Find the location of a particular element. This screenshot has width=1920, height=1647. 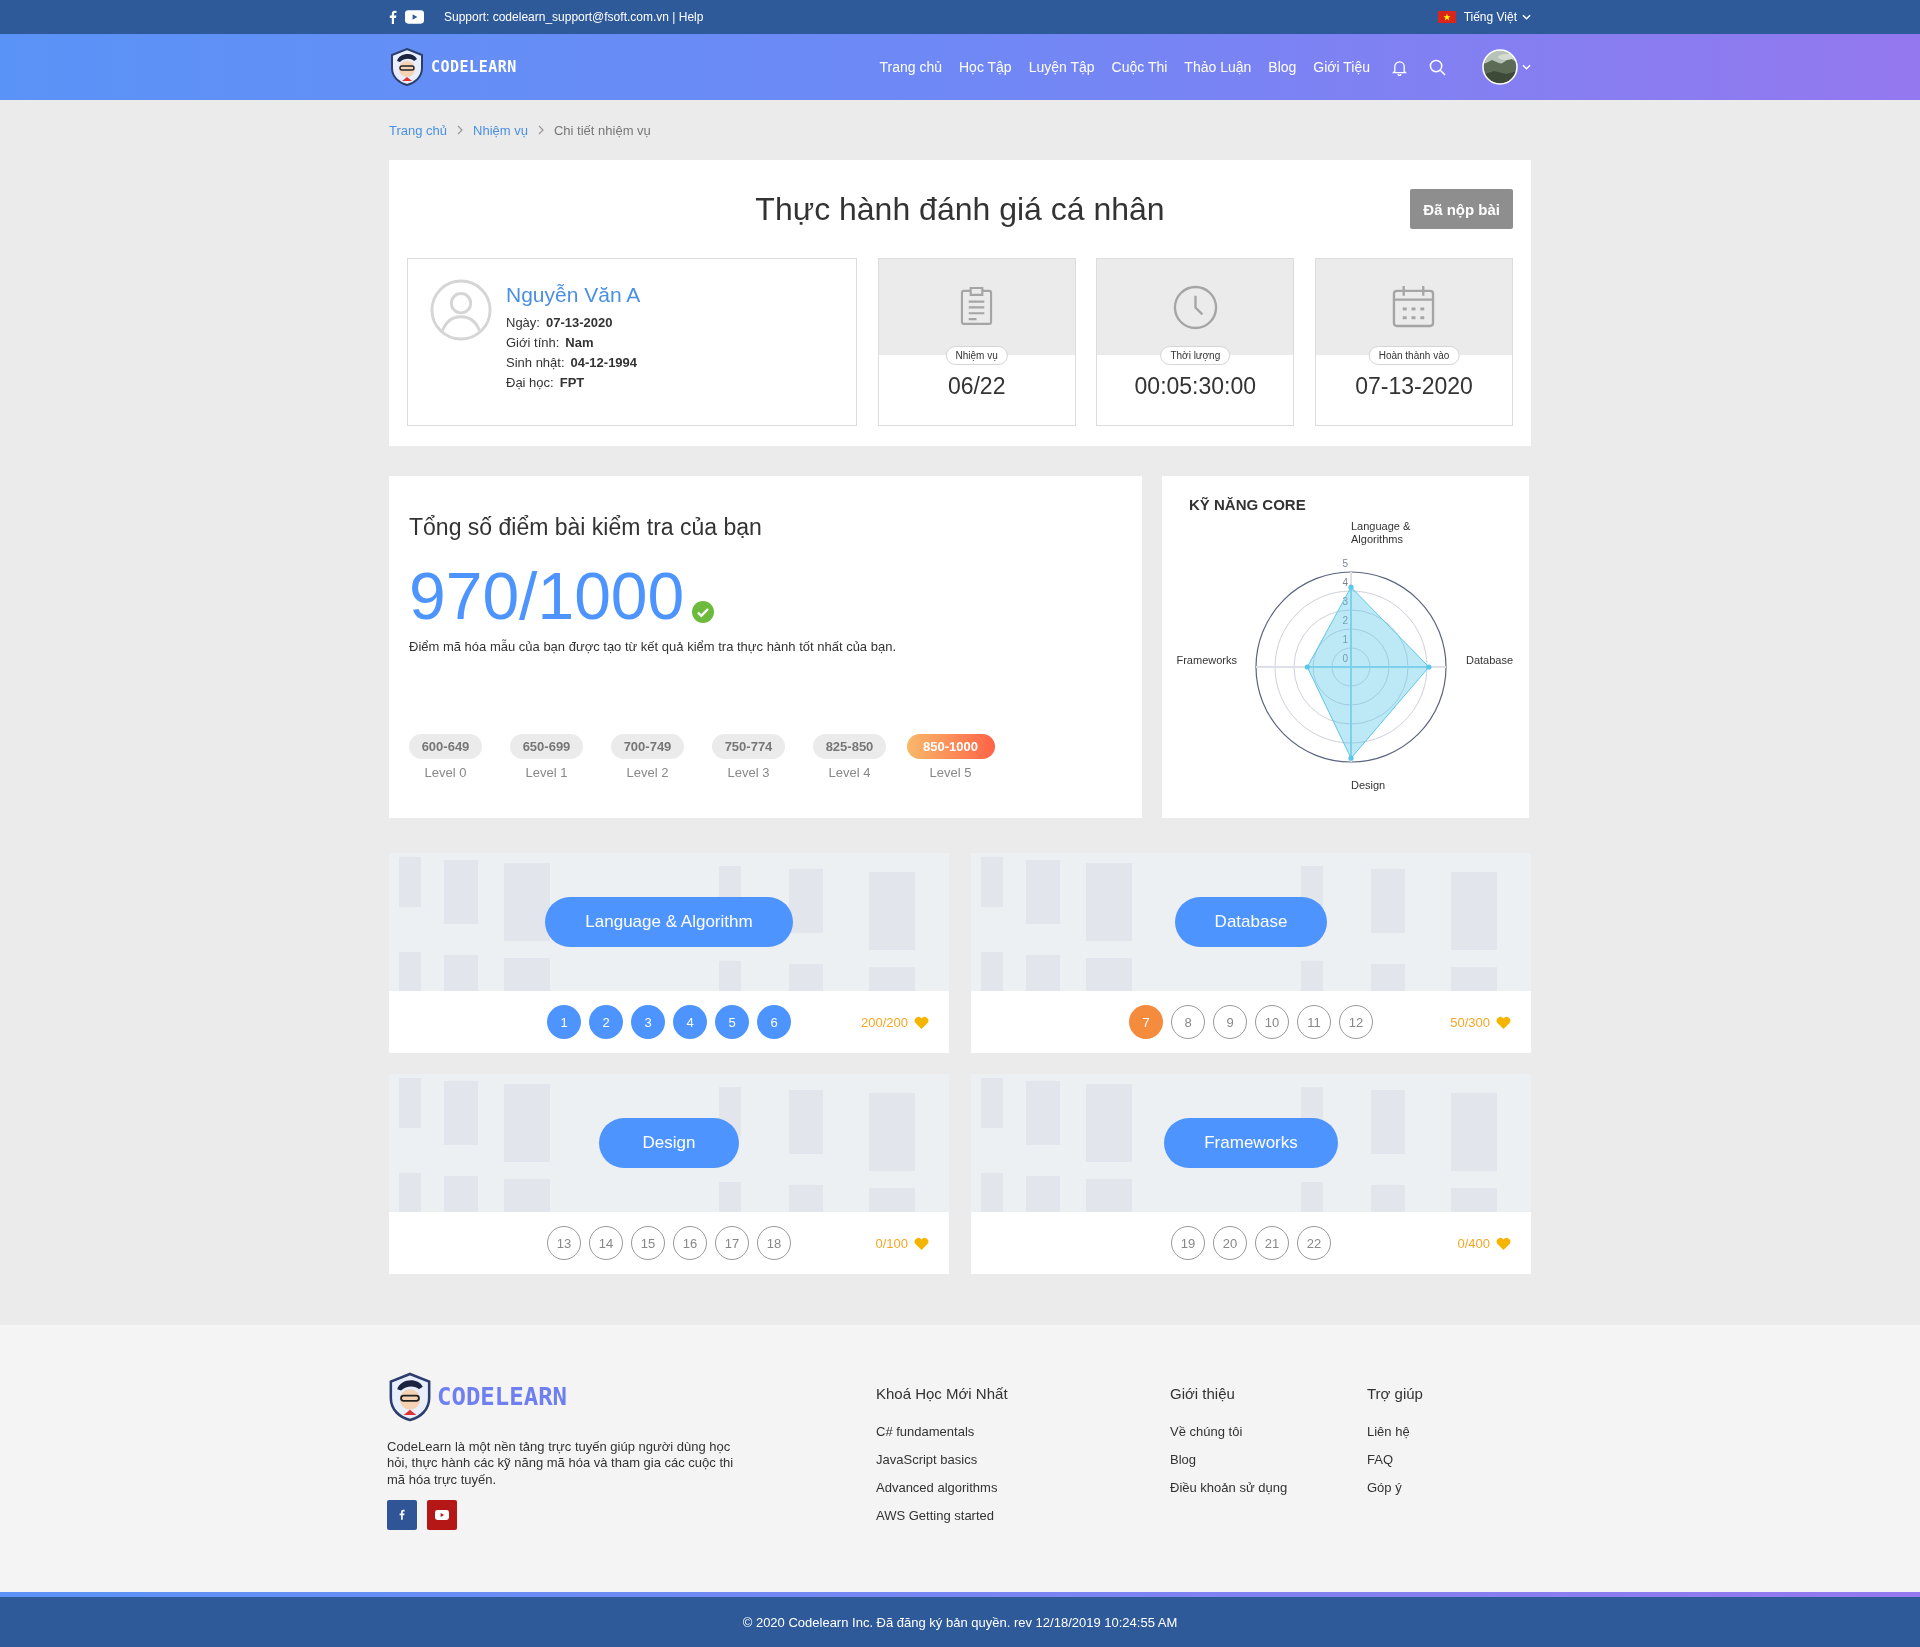

nav-link: Thảo Luận is located at coordinates (1218, 67).